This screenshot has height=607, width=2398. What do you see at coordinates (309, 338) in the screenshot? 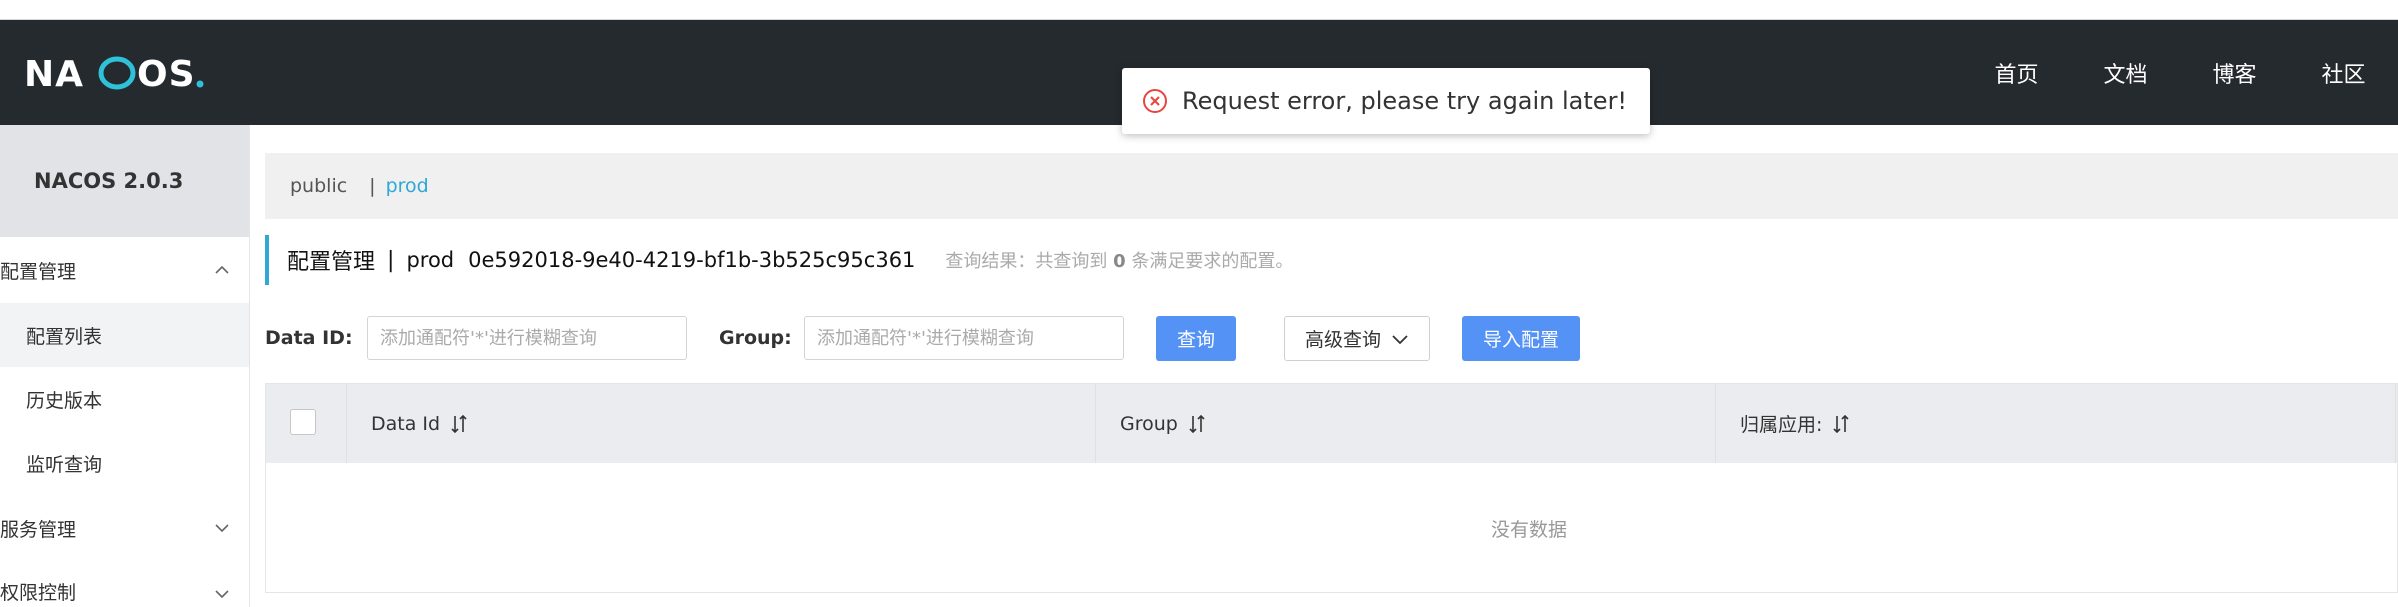
I see `data-id-label: Data ID:` at bounding box center [309, 338].